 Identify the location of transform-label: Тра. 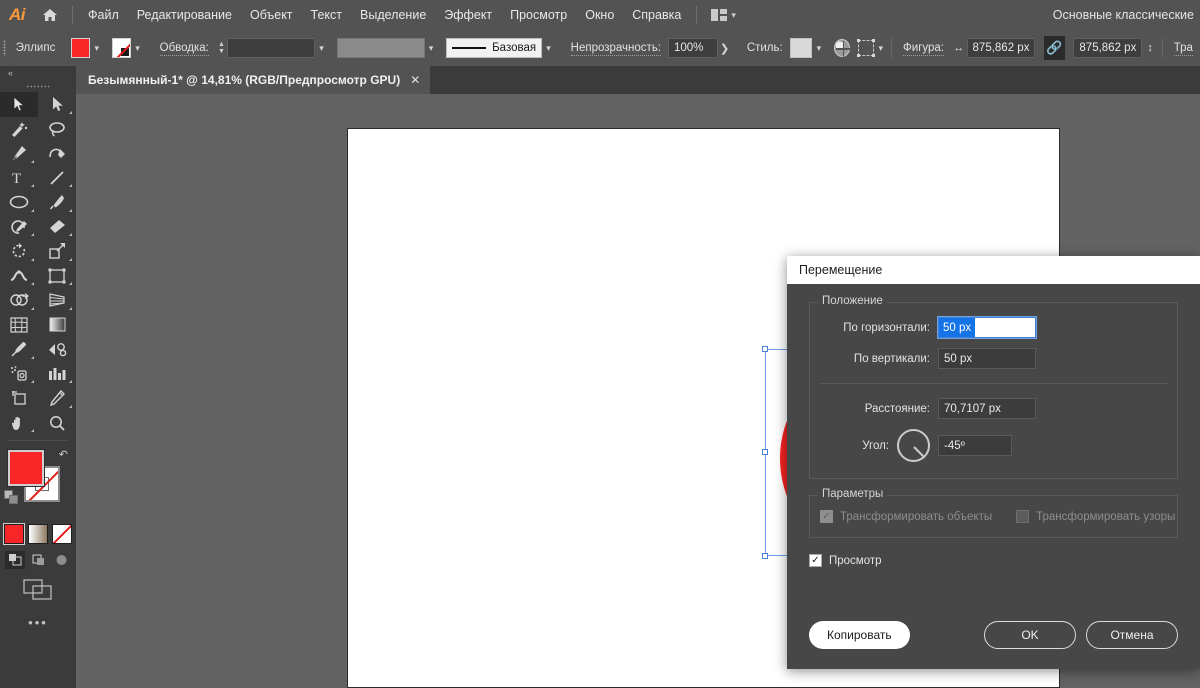
(1183, 49).